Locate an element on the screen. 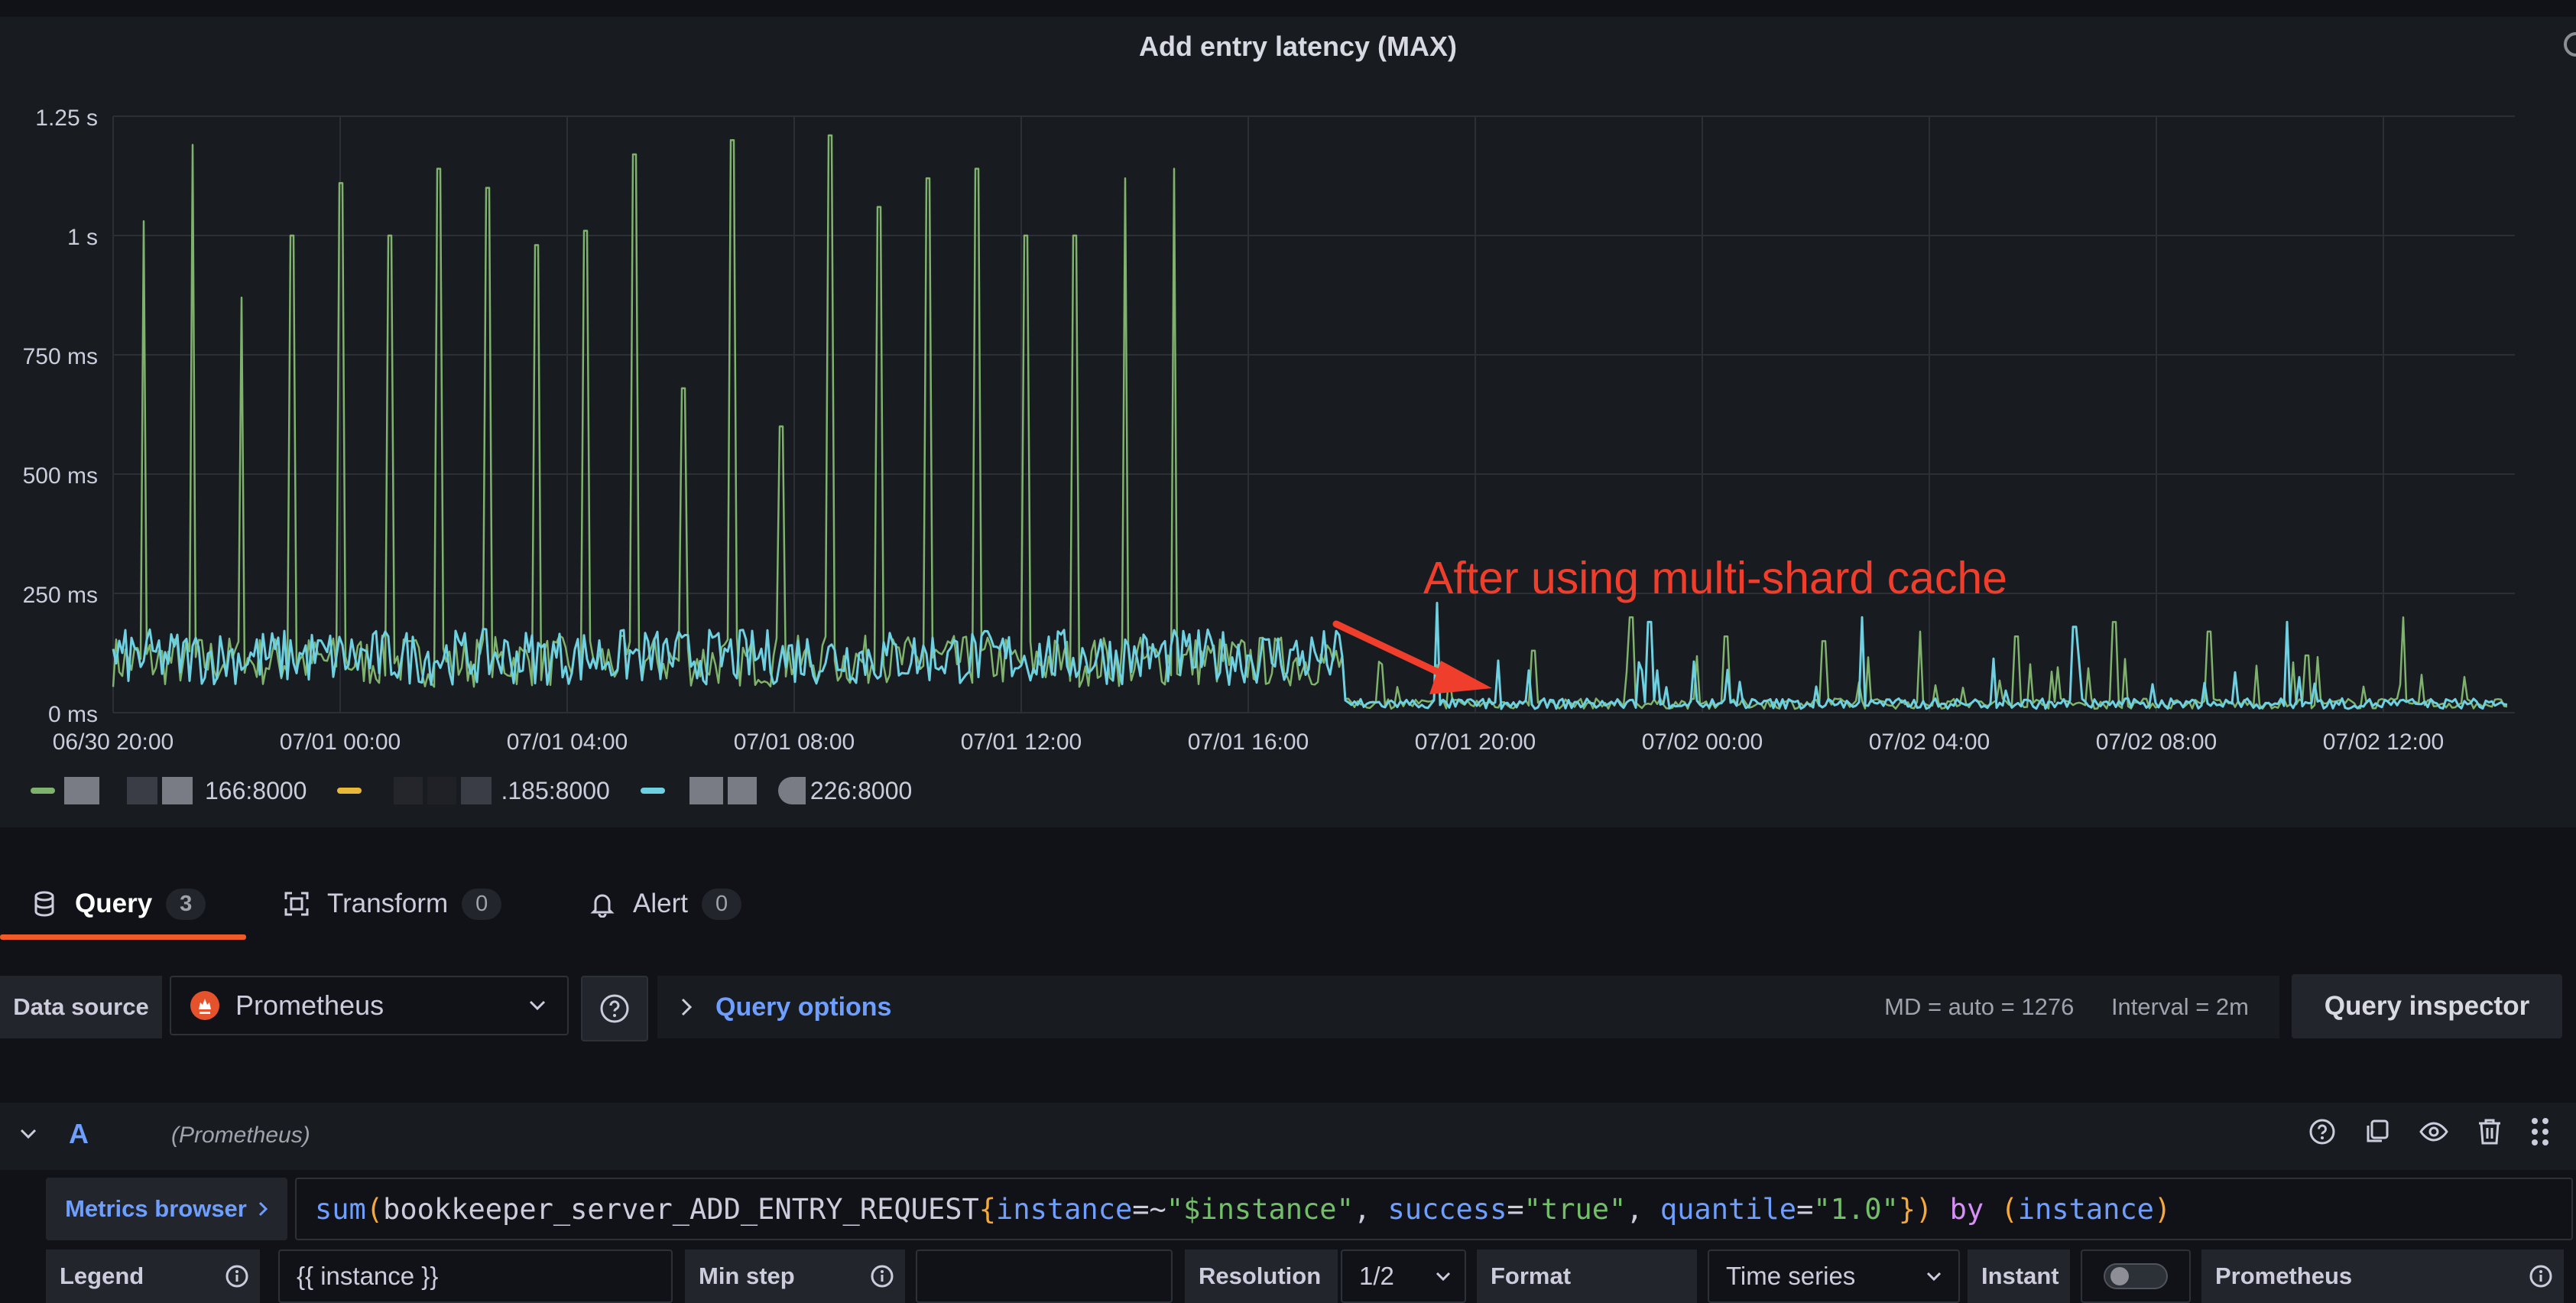  legend-label: .185:8000 is located at coordinates (555, 790).